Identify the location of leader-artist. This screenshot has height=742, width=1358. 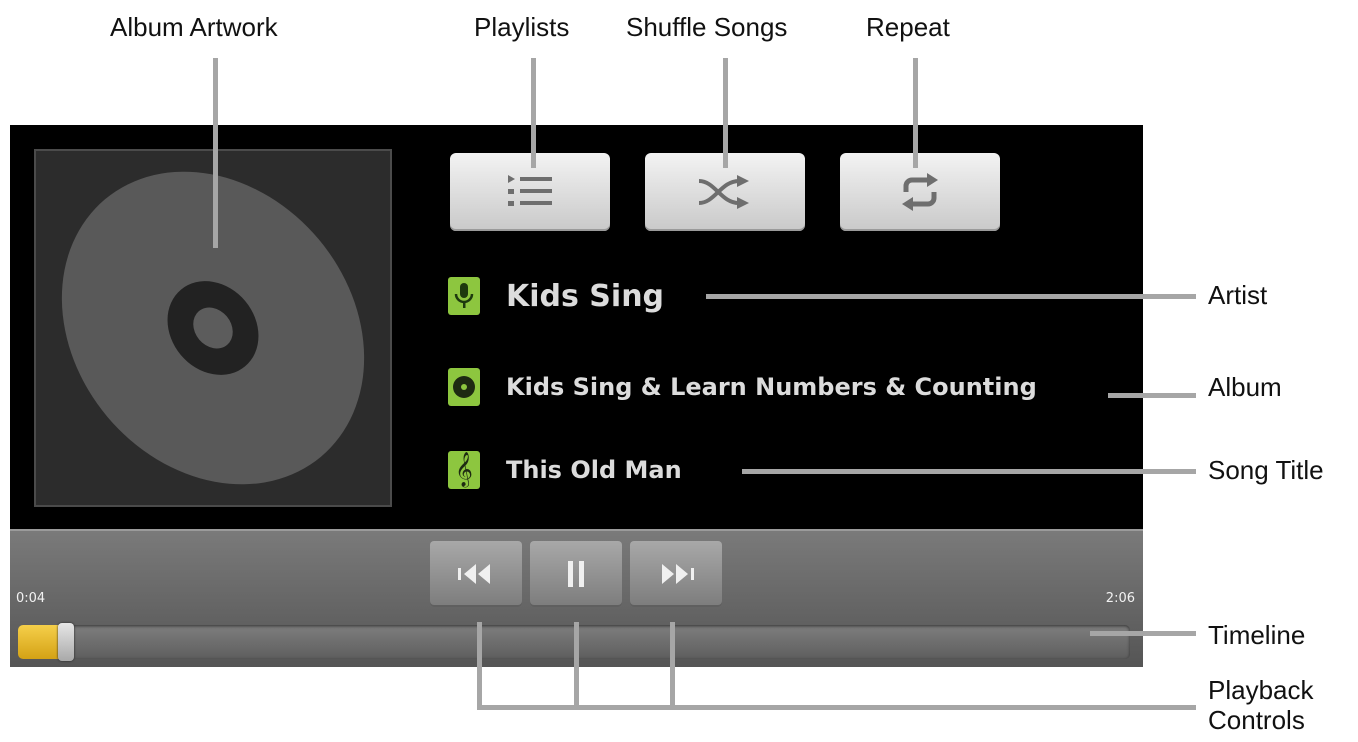
(951, 296).